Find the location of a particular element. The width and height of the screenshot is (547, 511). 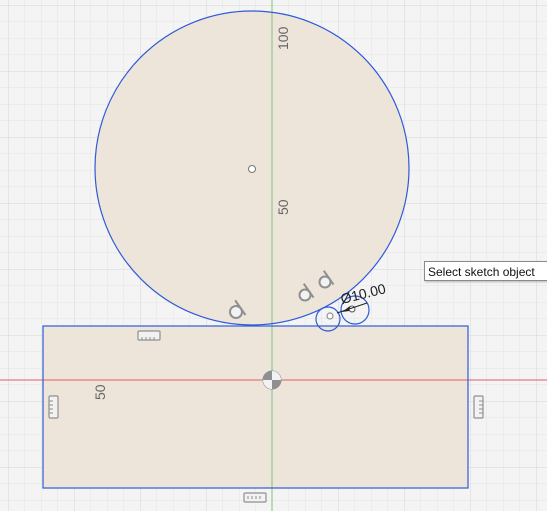

ruler-label-100: 100 is located at coordinates (283, 38).